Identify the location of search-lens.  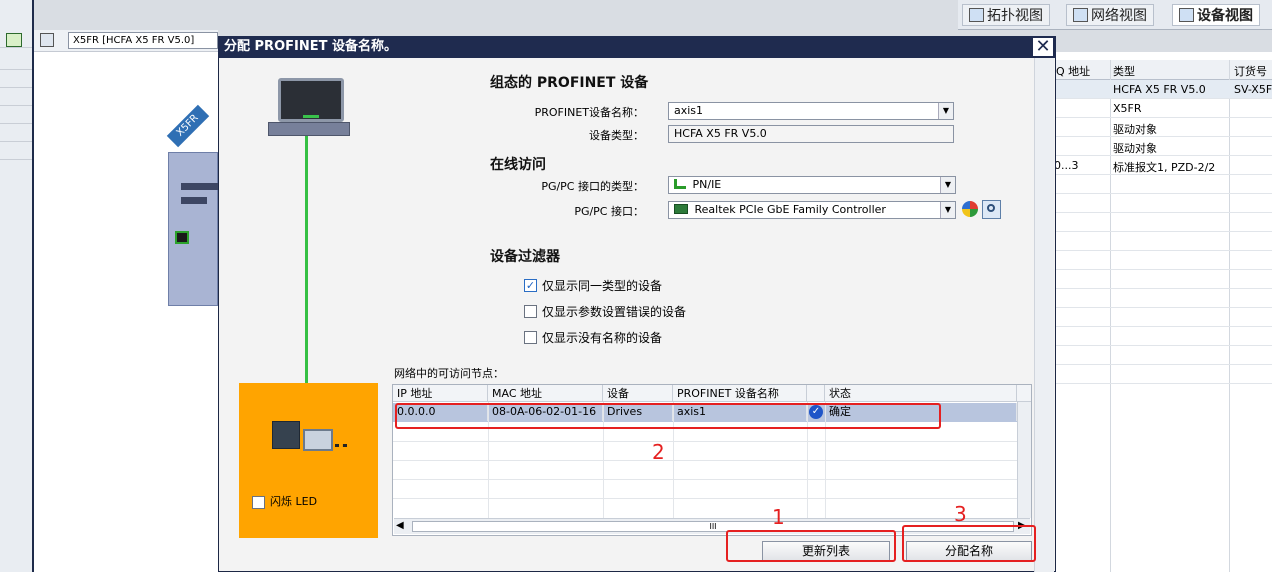
(991, 208).